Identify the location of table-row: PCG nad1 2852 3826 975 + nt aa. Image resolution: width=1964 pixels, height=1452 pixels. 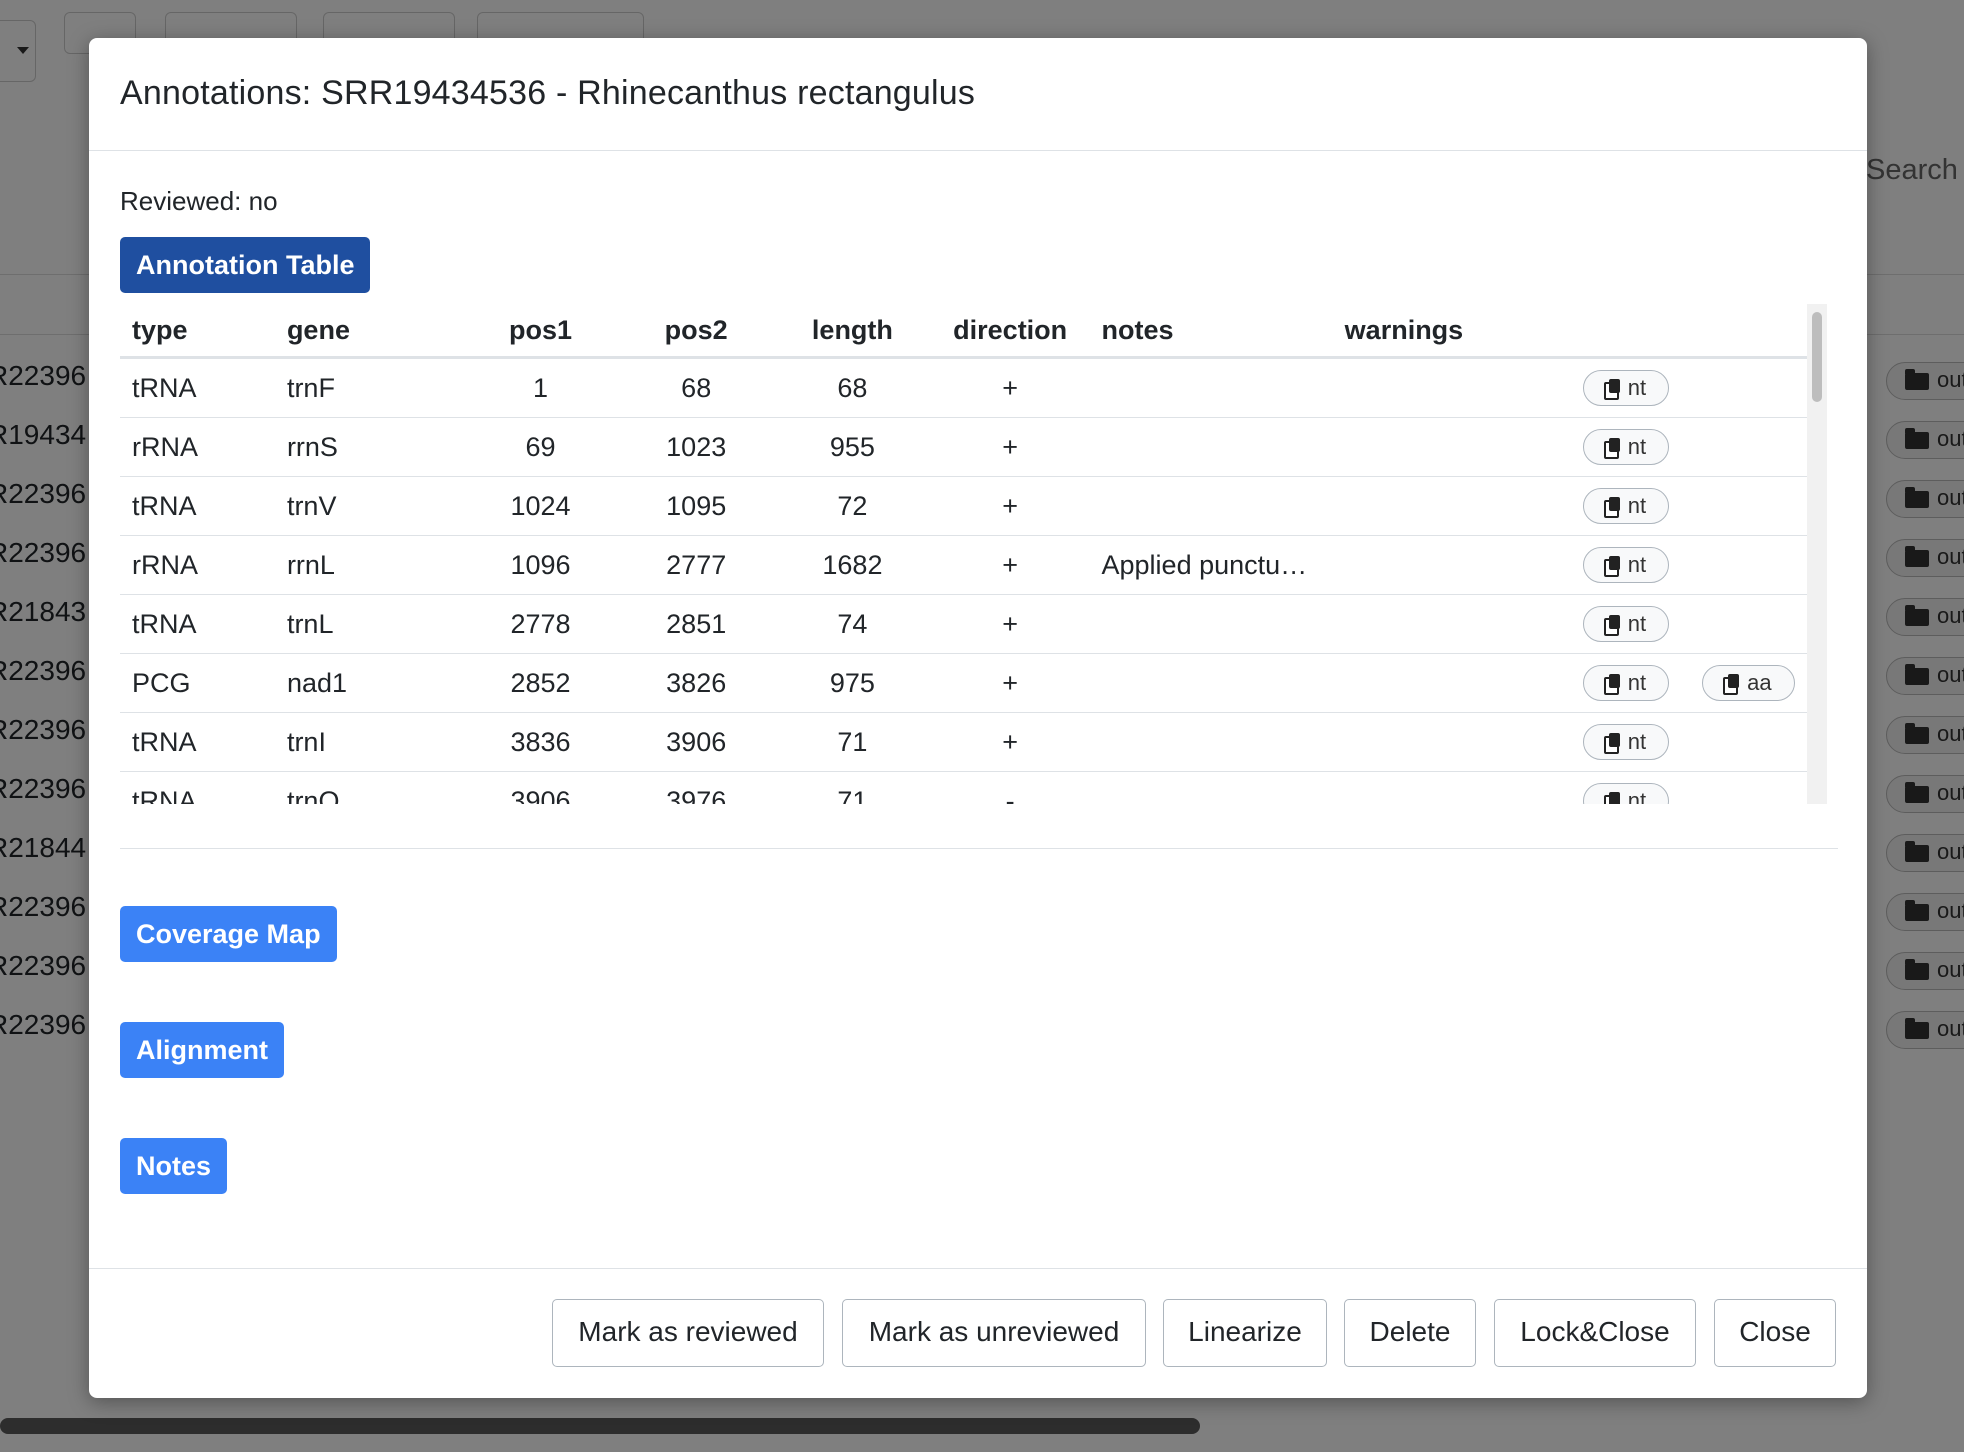
(965, 683).